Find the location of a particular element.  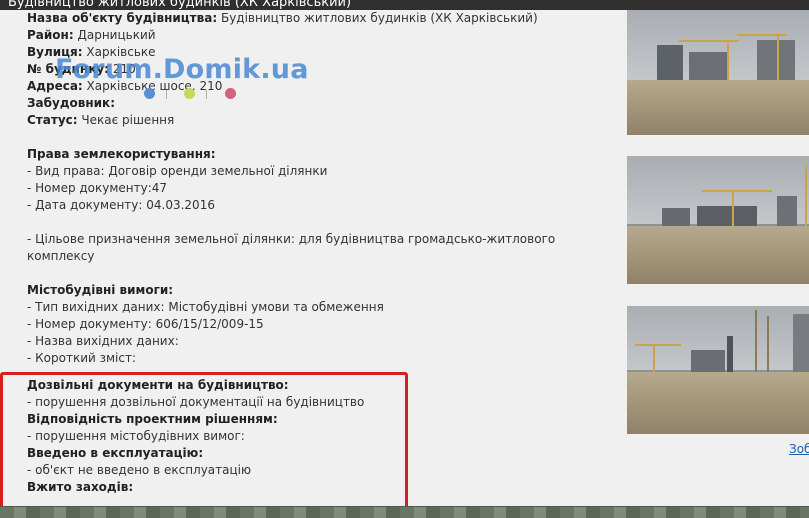

watermark-dot-green is located at coordinates (189, 93).